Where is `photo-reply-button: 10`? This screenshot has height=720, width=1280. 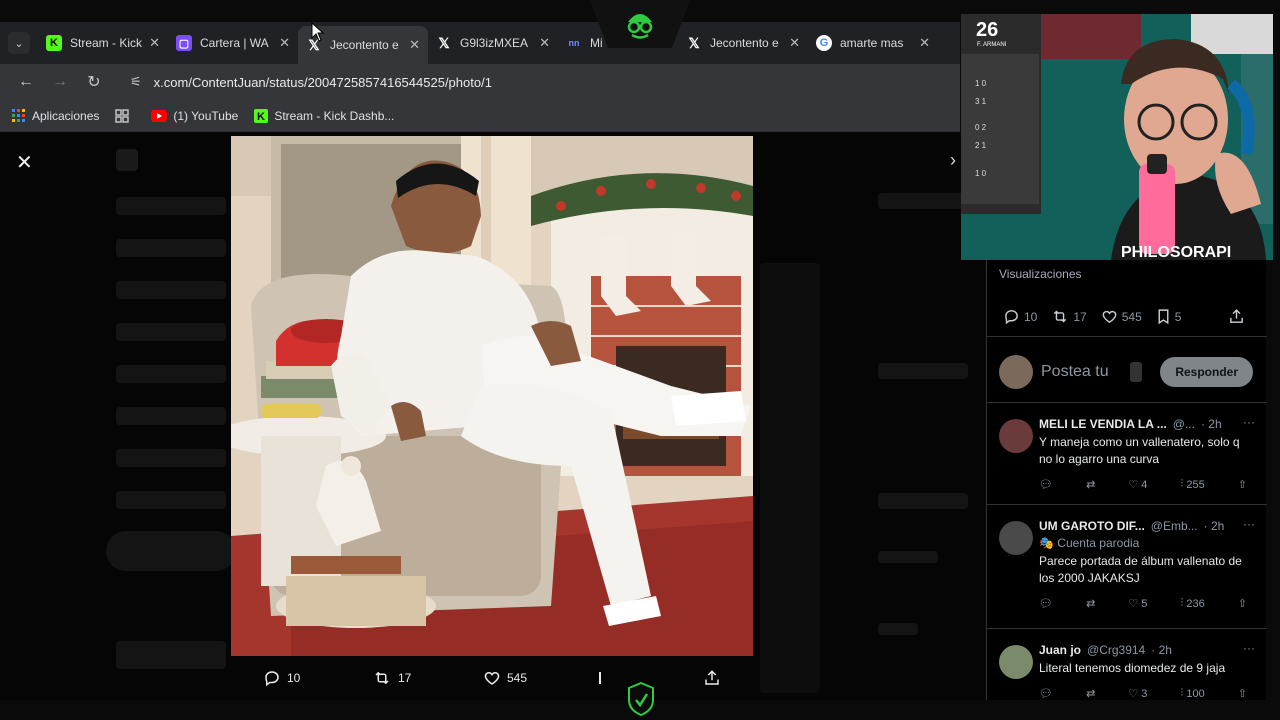
photo-reply-button: 10 is located at coordinates (281, 678).